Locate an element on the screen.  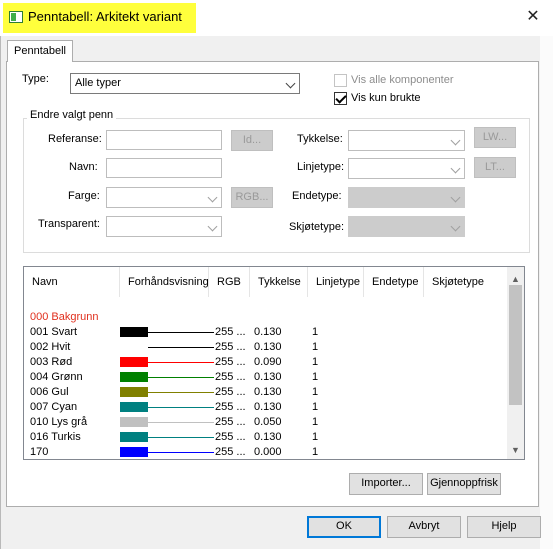
endetype-dropdown is located at coordinates (406, 197).